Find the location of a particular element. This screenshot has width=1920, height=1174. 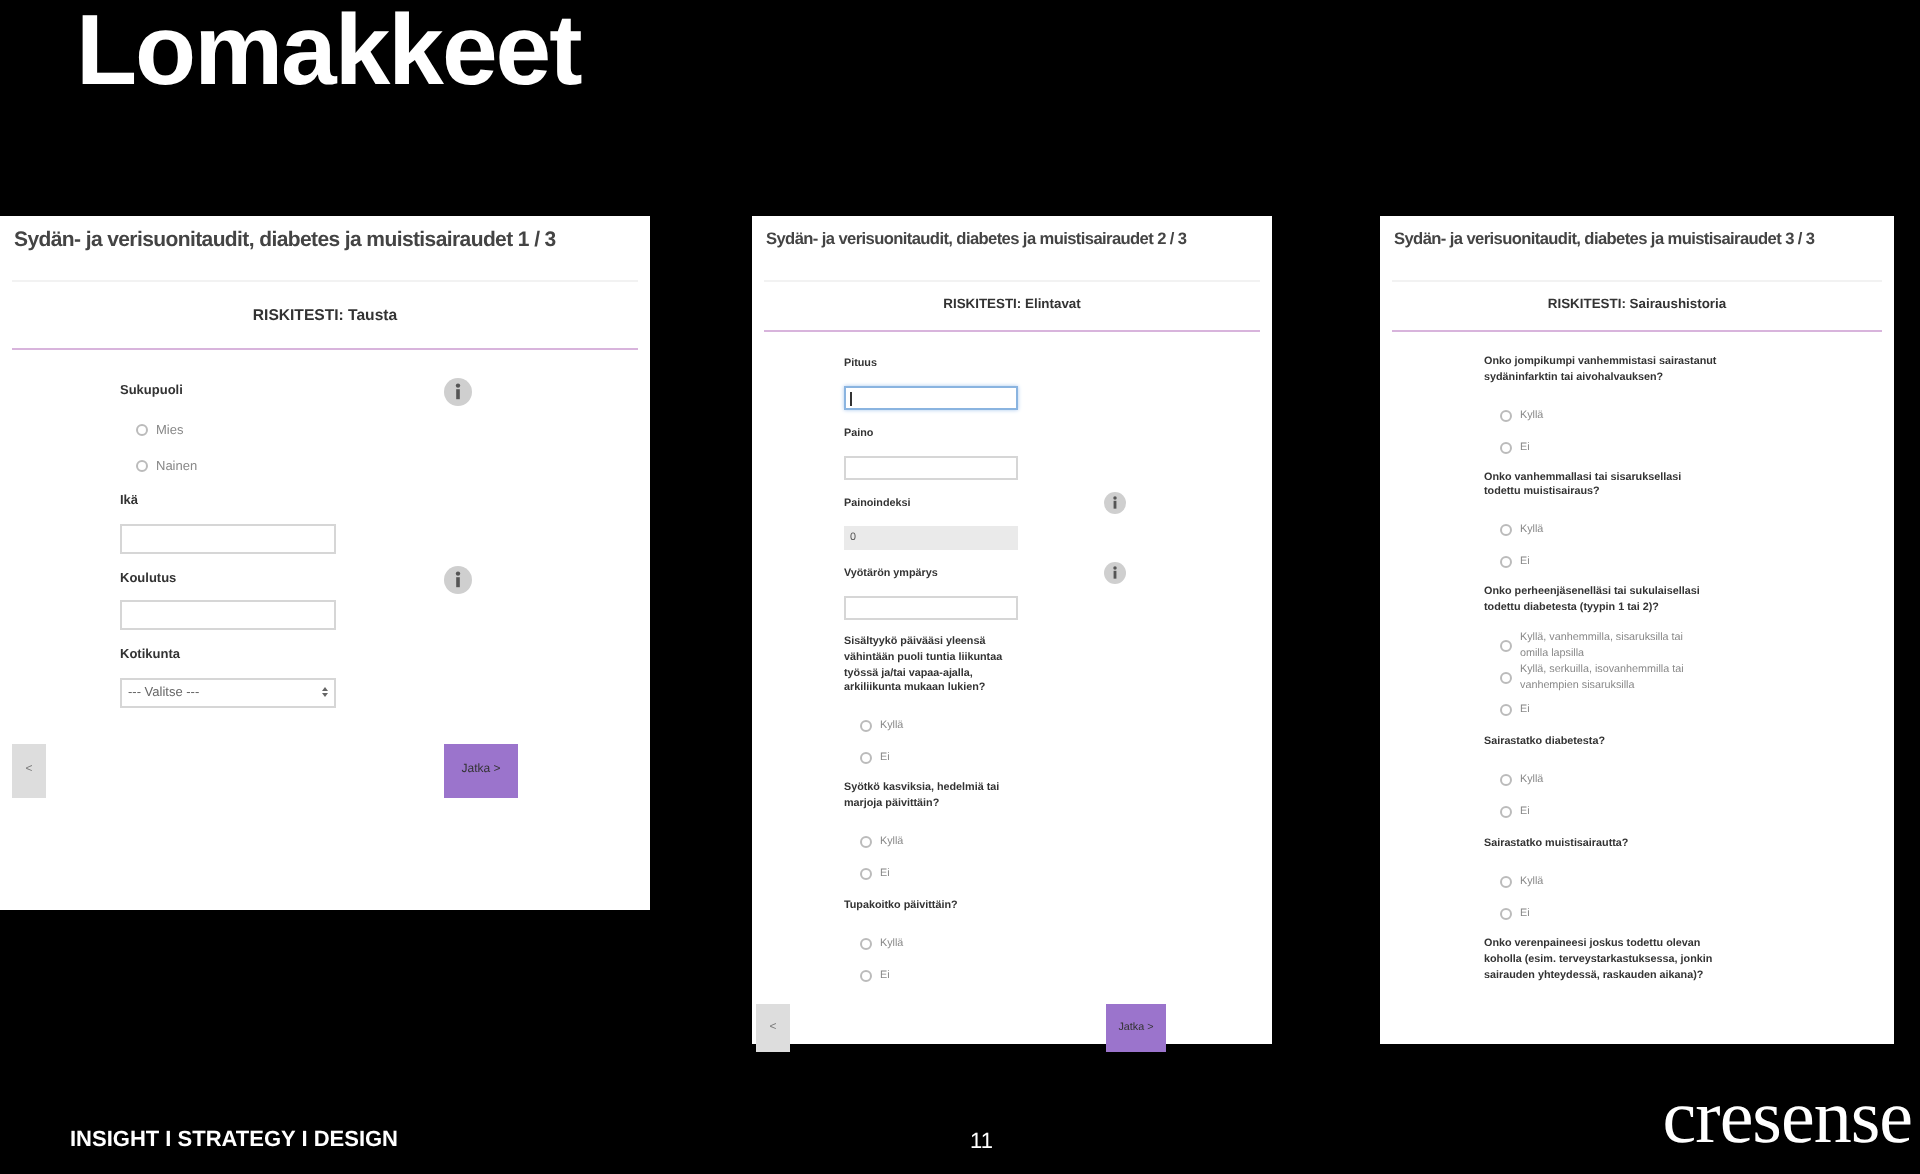

form-title: Sydän- ja verisuonitaudit, diabetes ja muistisairaudet 1 / 3 is located at coordinates (285, 241).